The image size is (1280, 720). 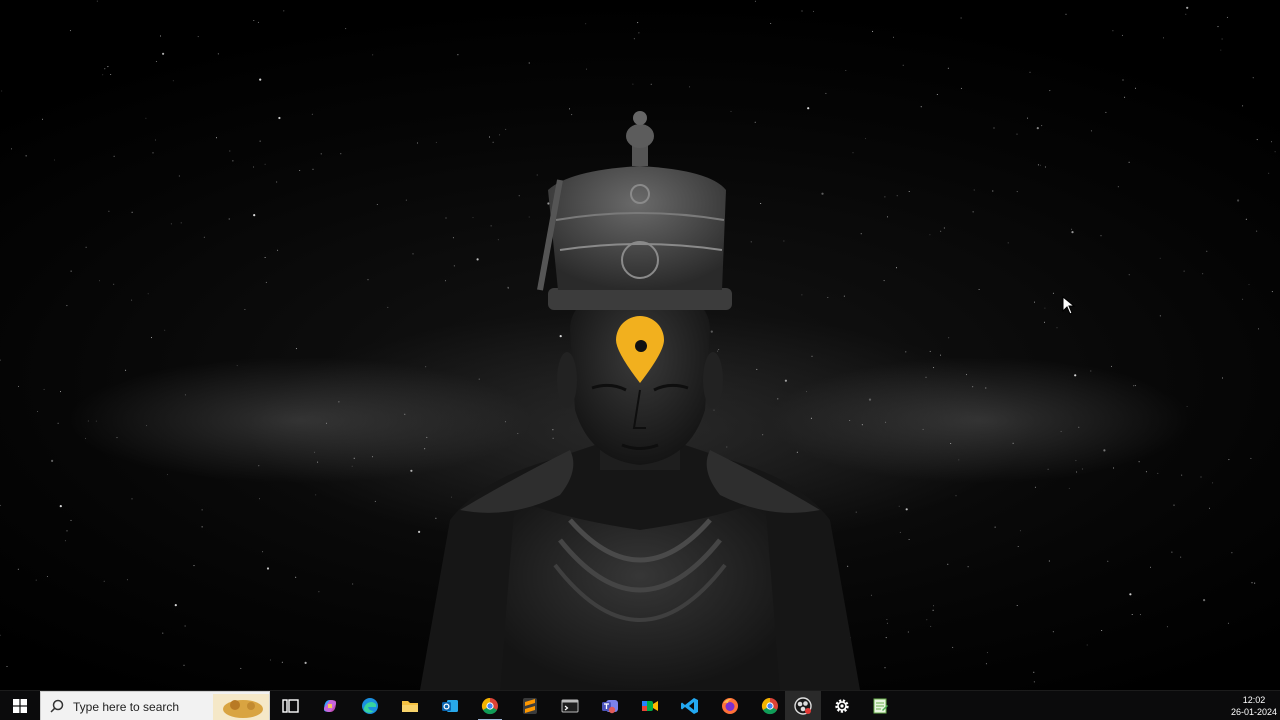 I want to click on system-clock: 12:02 26-01-2024, so click(x=1254, y=705).